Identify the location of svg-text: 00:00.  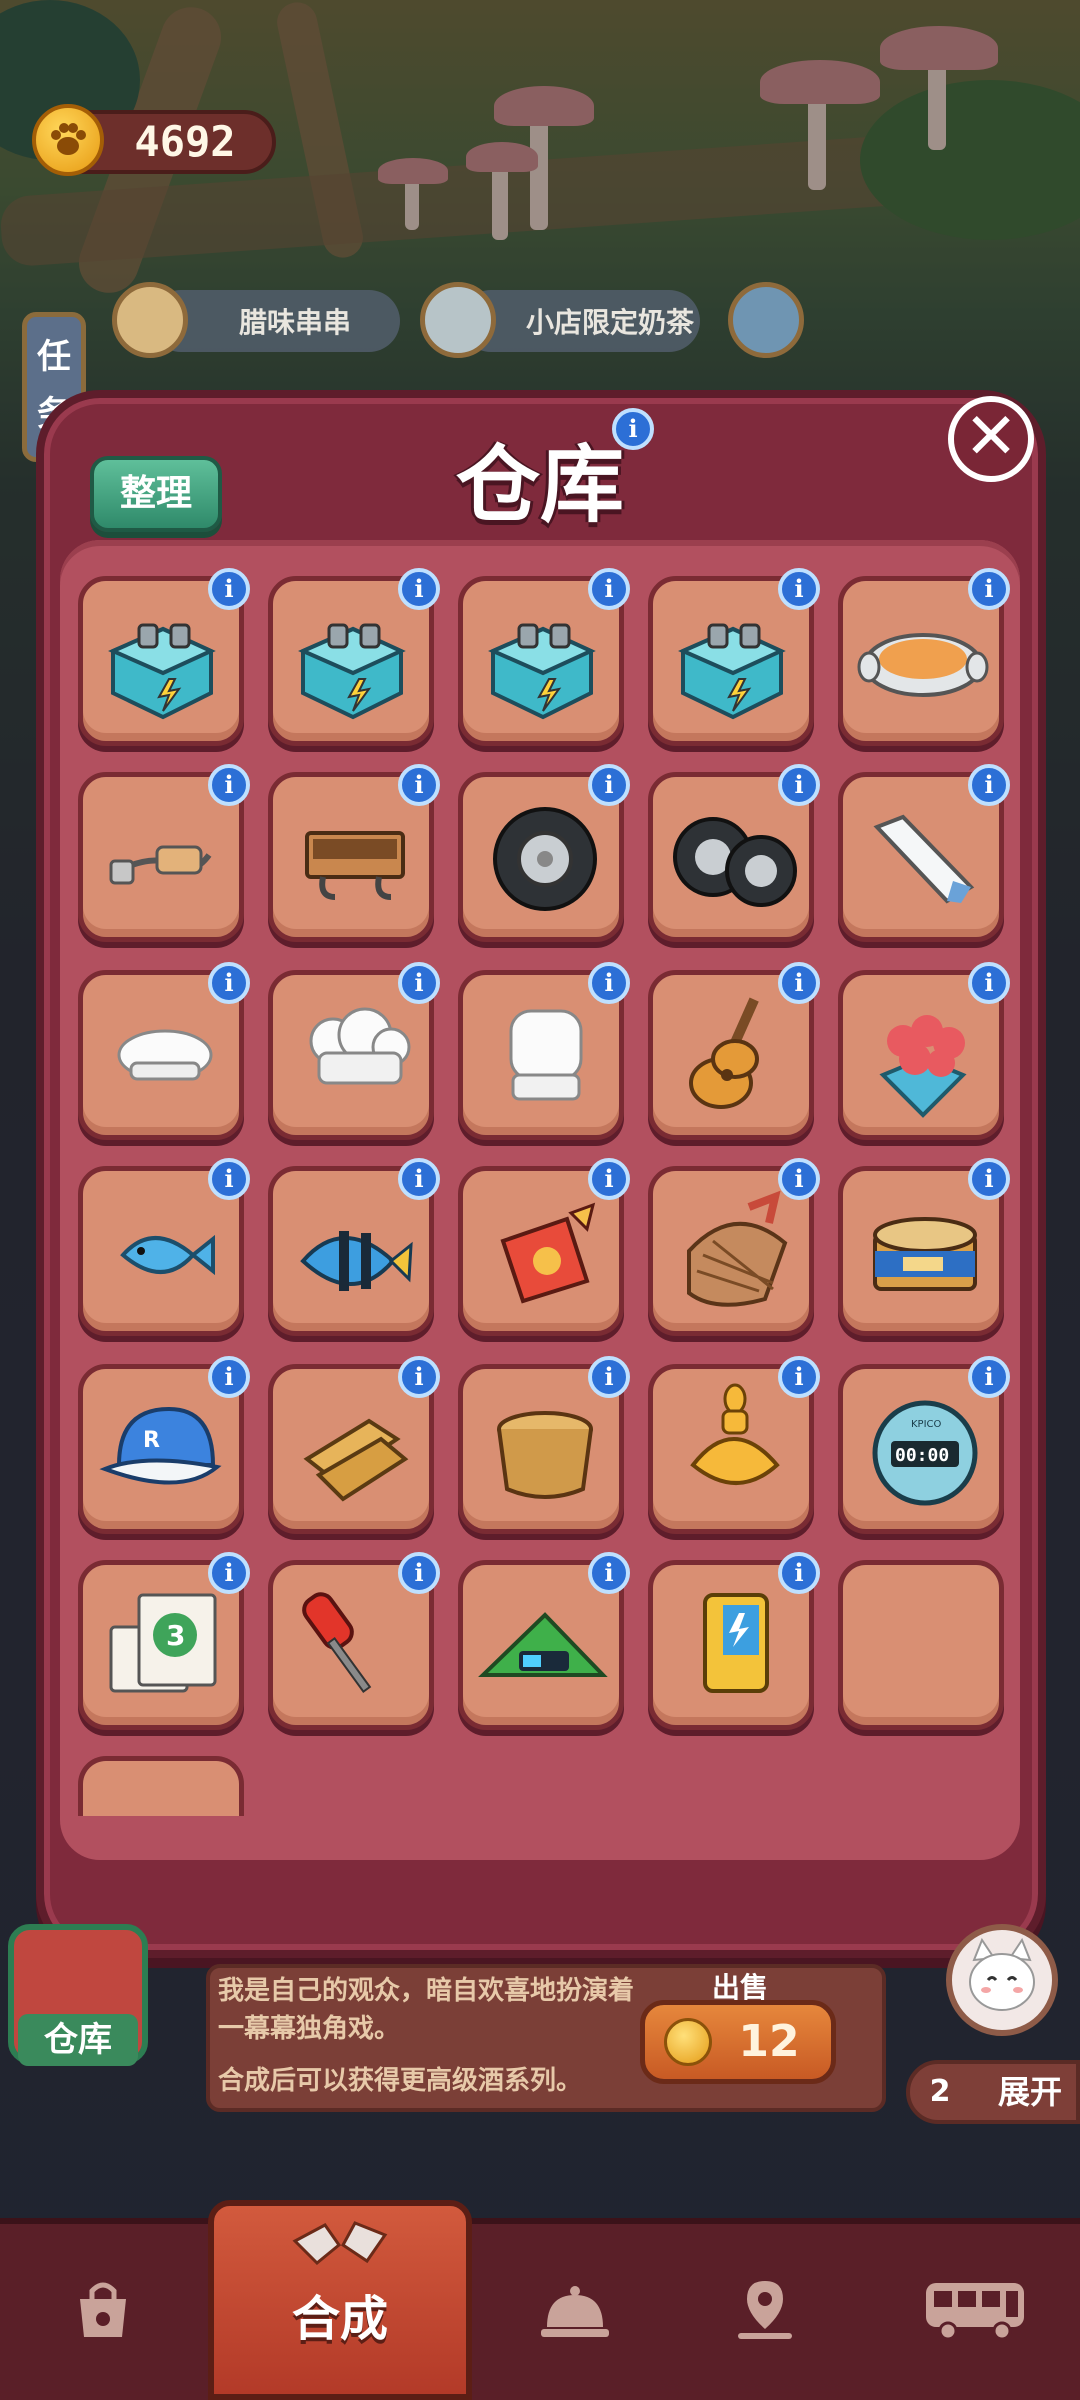
(922, 1455).